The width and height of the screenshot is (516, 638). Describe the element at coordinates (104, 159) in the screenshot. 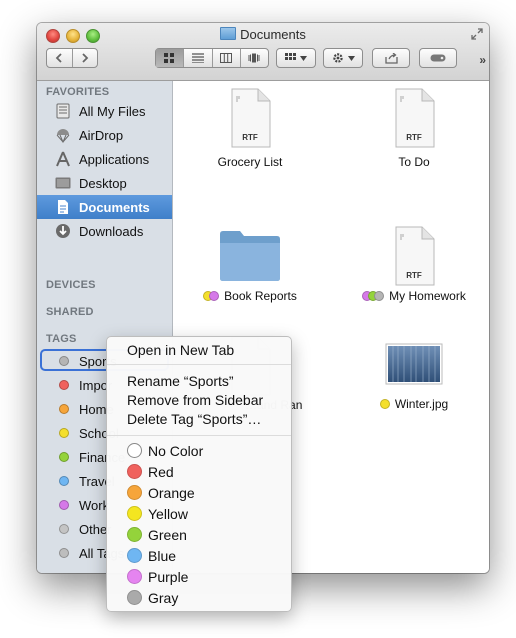

I see `sidebar-item-applications: Applications` at that location.